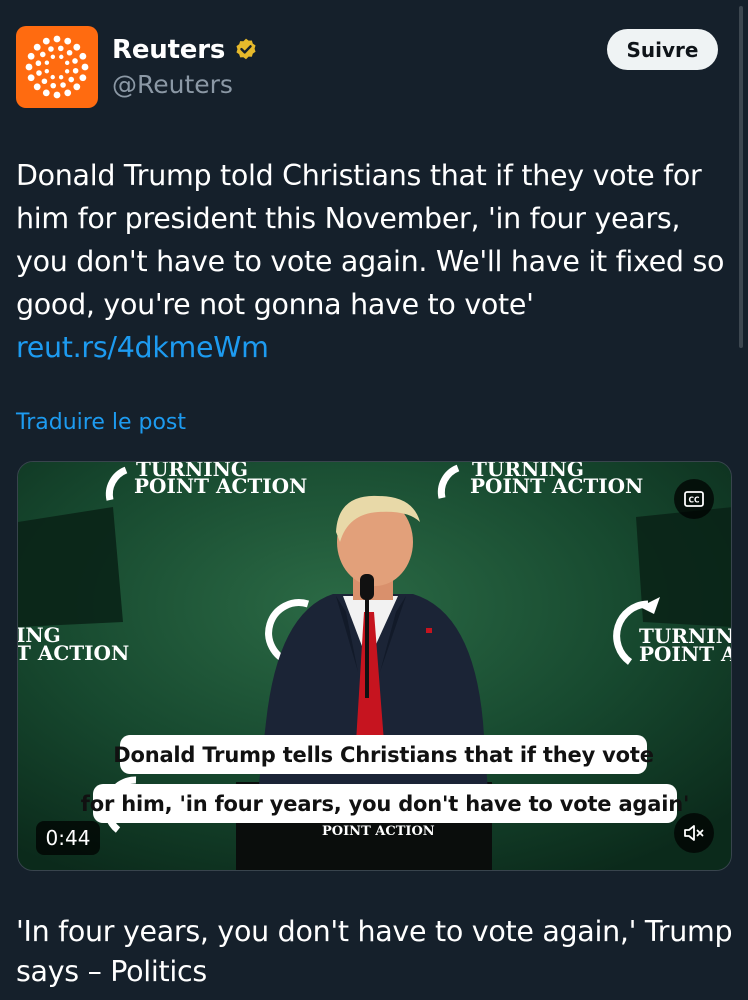  What do you see at coordinates (556, 486) in the screenshot?
I see `backdrop-text-top-right-2: POINT ACTION` at bounding box center [556, 486].